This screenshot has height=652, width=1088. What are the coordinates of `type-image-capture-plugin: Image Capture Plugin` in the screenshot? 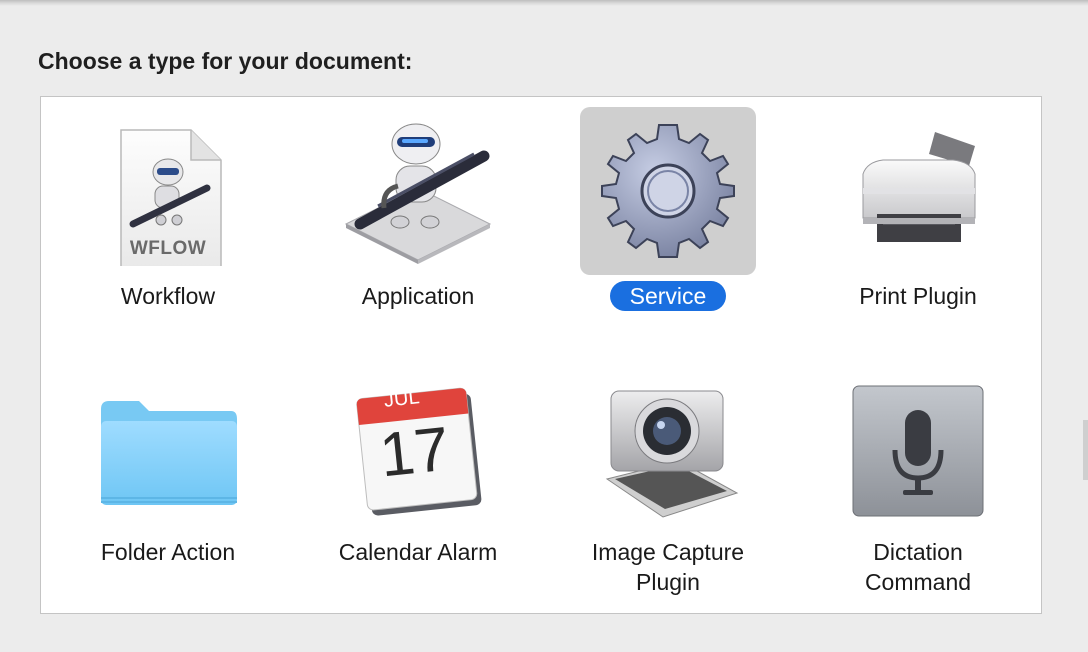 It's located at (668, 479).